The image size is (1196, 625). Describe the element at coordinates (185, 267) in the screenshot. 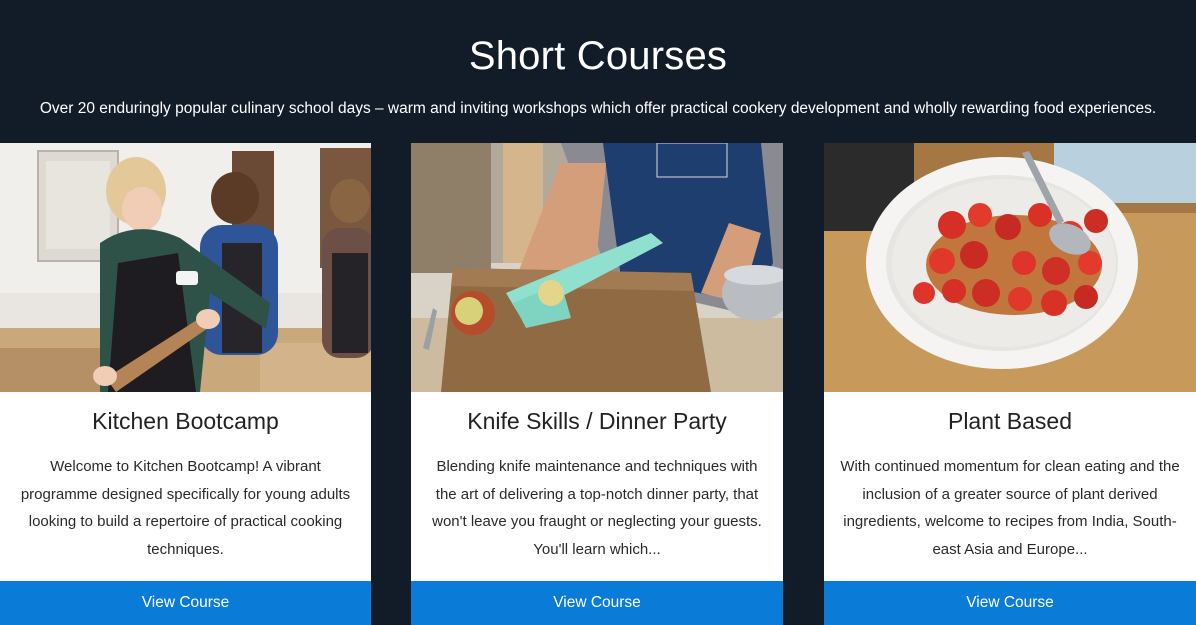

I see `course-image-kitchen-bootcamp` at that location.